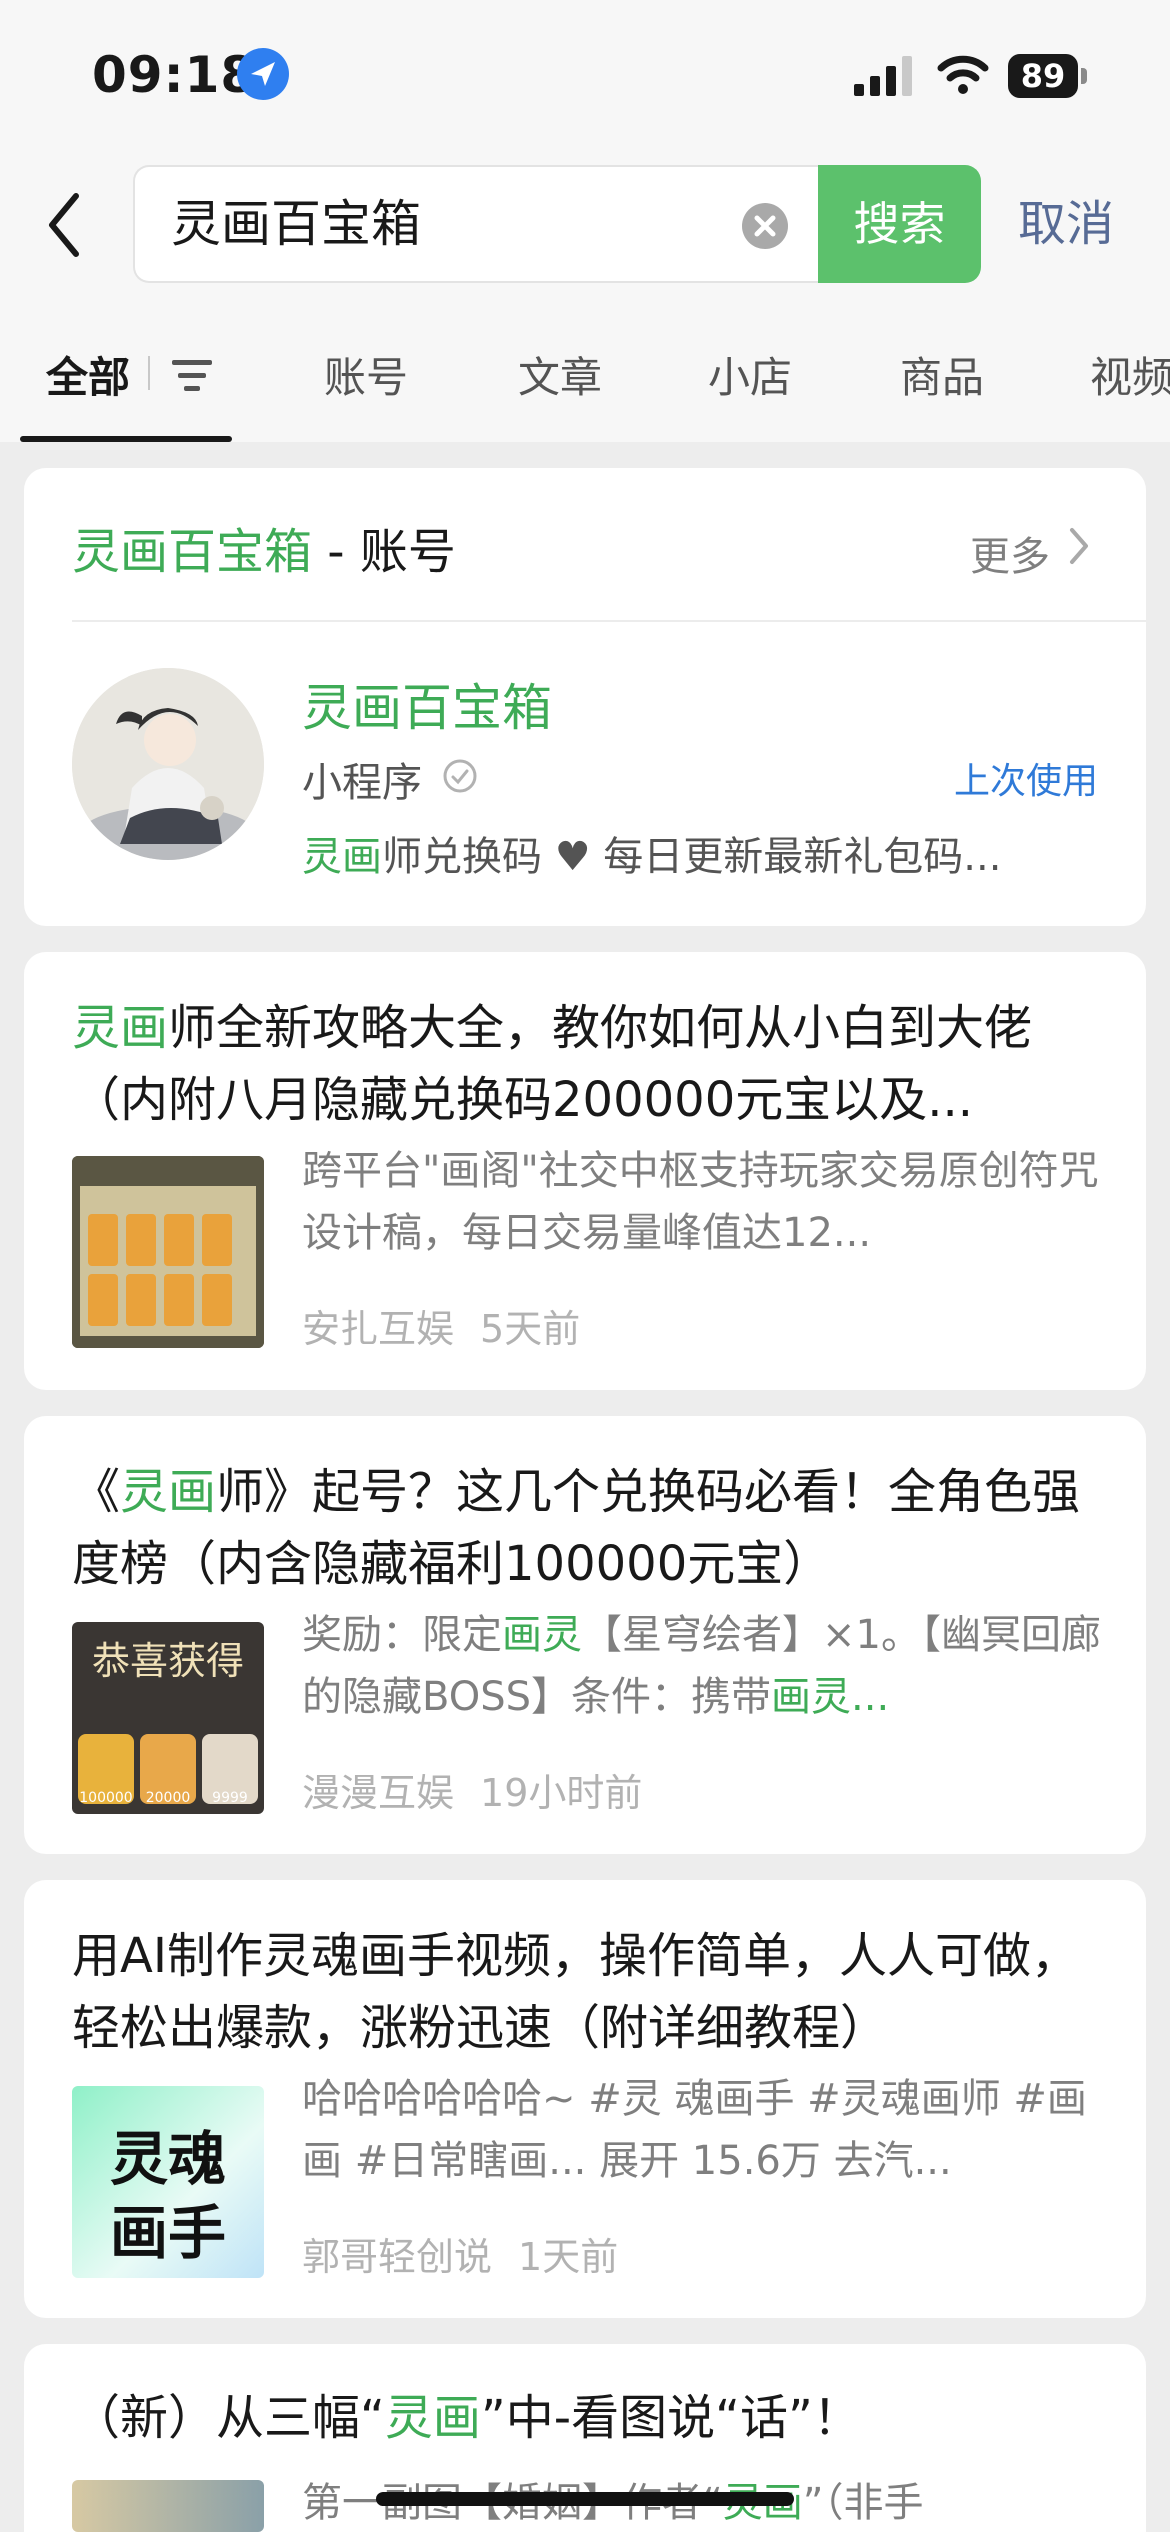 The width and height of the screenshot is (1170, 2532). What do you see at coordinates (230, 1798) in the screenshot?
I see `reward-count-3: 9999` at bounding box center [230, 1798].